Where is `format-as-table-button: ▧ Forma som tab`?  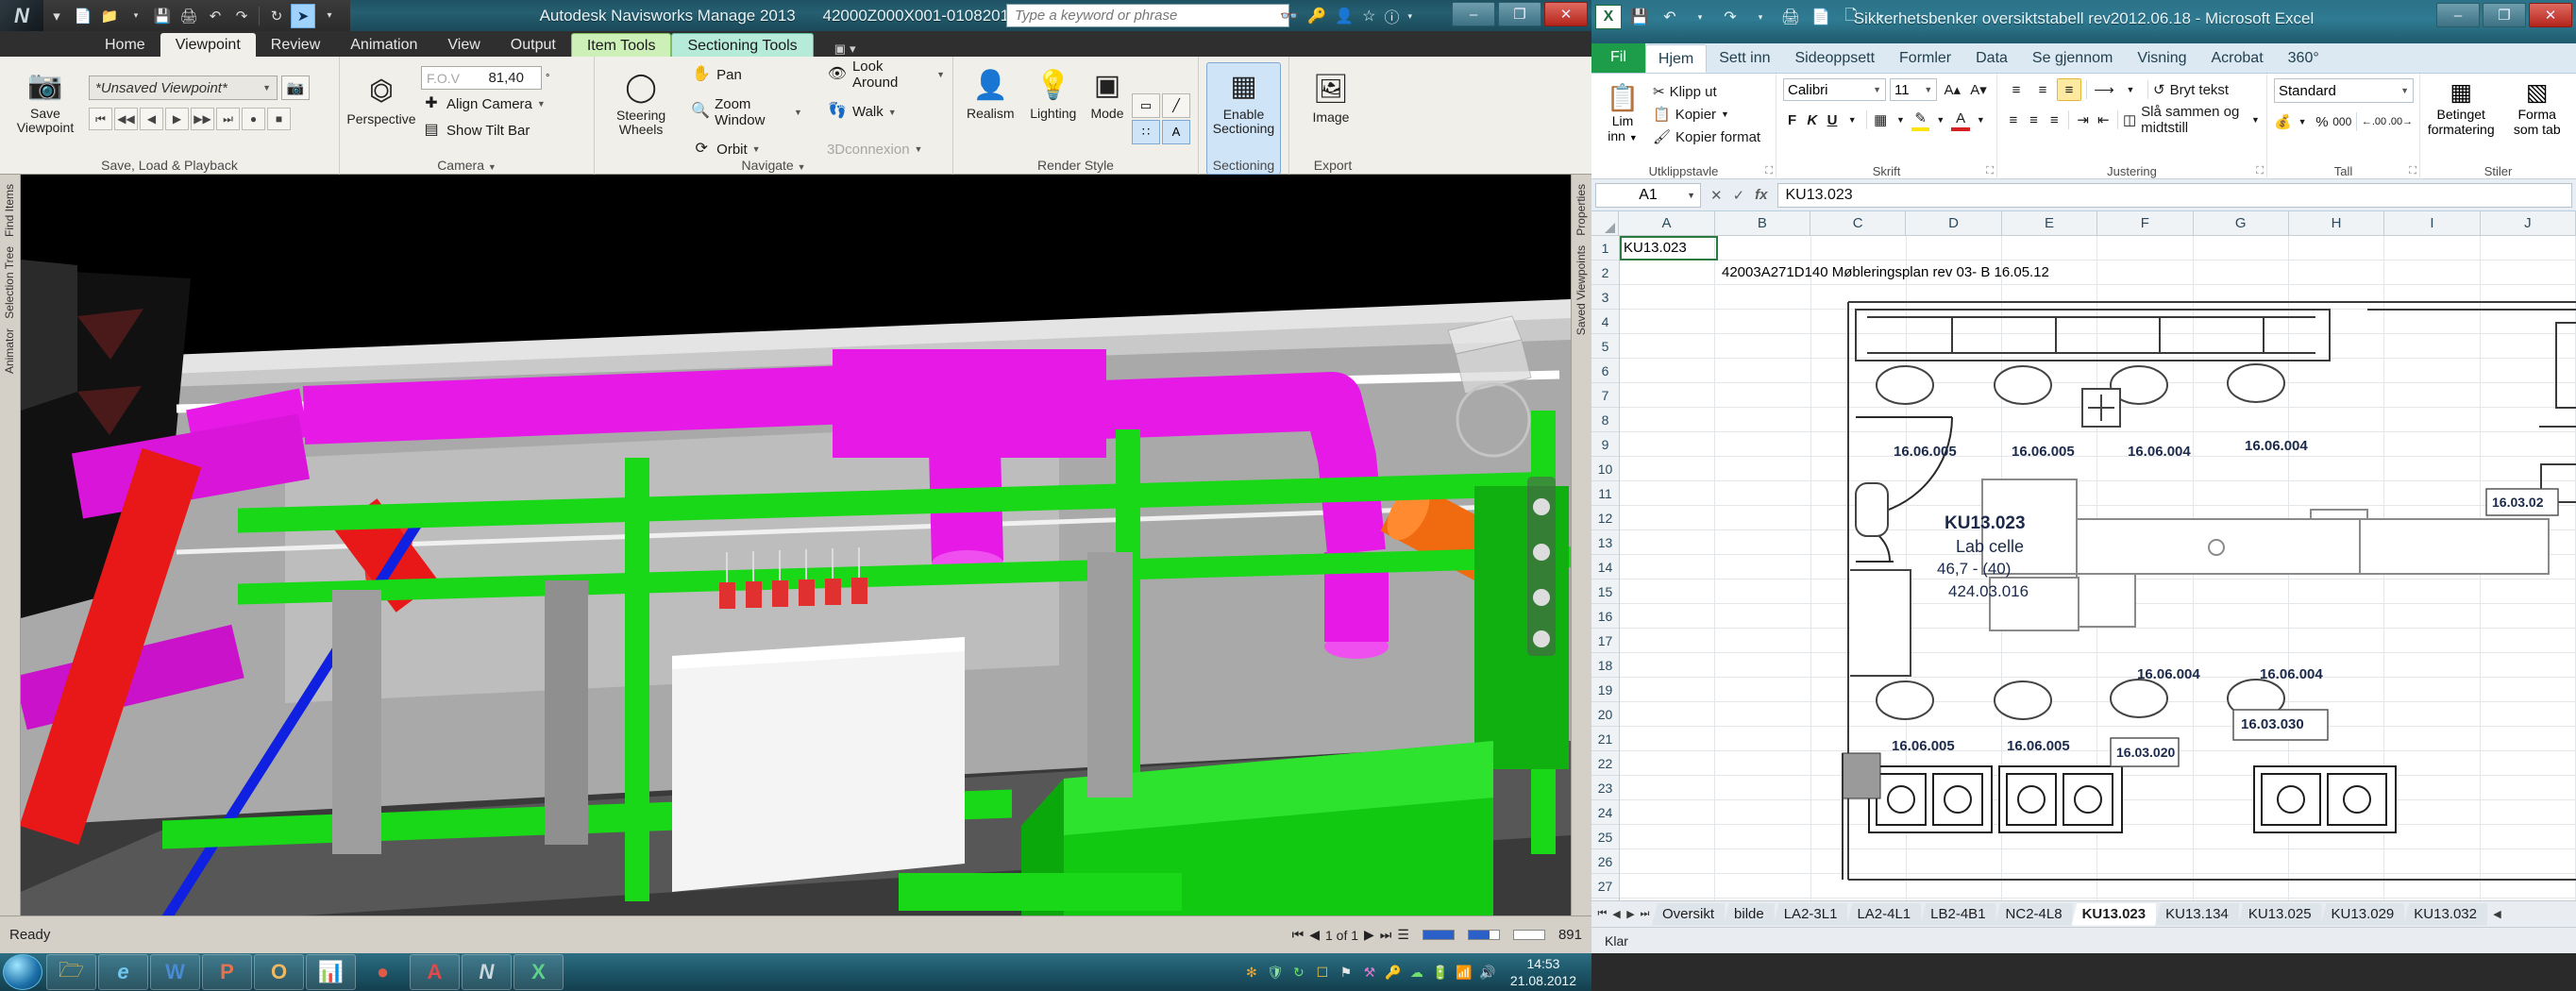 format-as-table-button: ▧ Forma som tab is located at coordinates (2537, 107).